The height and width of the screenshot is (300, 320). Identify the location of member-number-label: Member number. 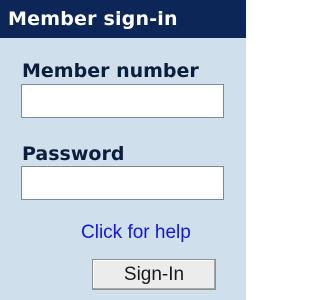
(110, 71).